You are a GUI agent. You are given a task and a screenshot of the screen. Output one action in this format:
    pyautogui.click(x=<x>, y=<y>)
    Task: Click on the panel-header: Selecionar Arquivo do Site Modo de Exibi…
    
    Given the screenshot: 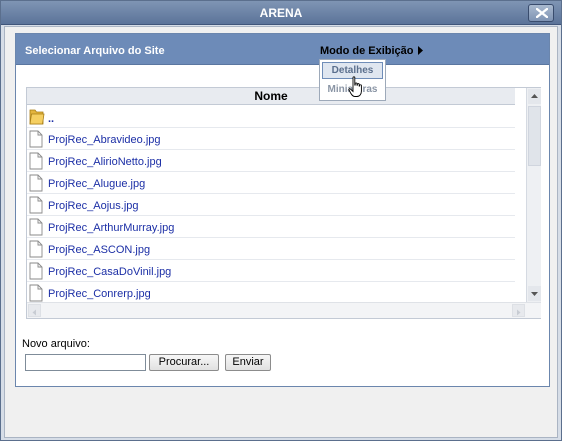 What is the action you would take?
    pyautogui.click(x=282, y=49)
    